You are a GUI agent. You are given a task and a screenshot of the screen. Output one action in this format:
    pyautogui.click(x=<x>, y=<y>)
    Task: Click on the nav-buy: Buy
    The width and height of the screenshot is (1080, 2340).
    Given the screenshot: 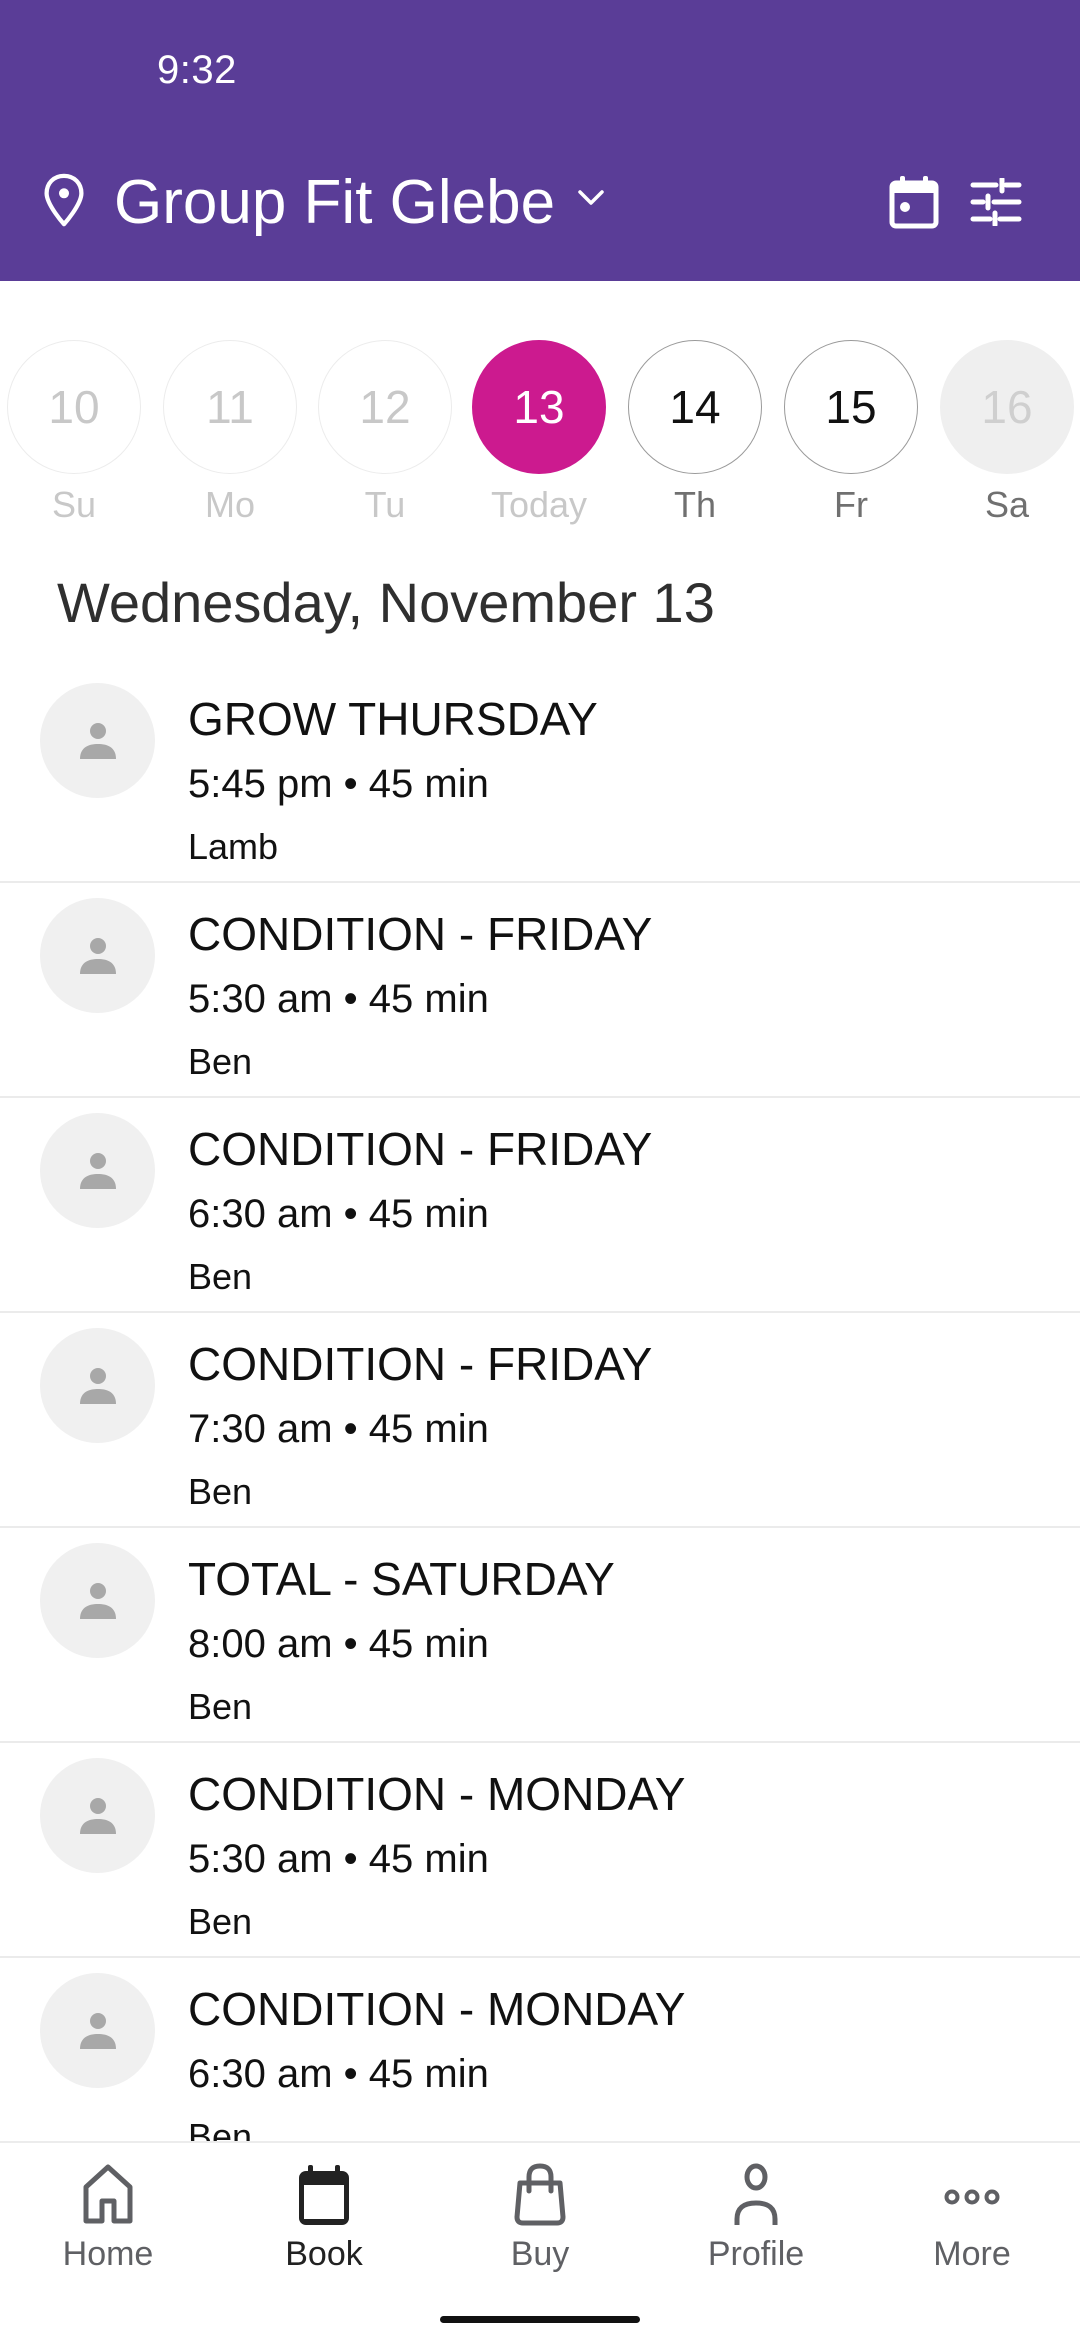 What is the action you would take?
    pyautogui.click(x=540, y=2218)
    